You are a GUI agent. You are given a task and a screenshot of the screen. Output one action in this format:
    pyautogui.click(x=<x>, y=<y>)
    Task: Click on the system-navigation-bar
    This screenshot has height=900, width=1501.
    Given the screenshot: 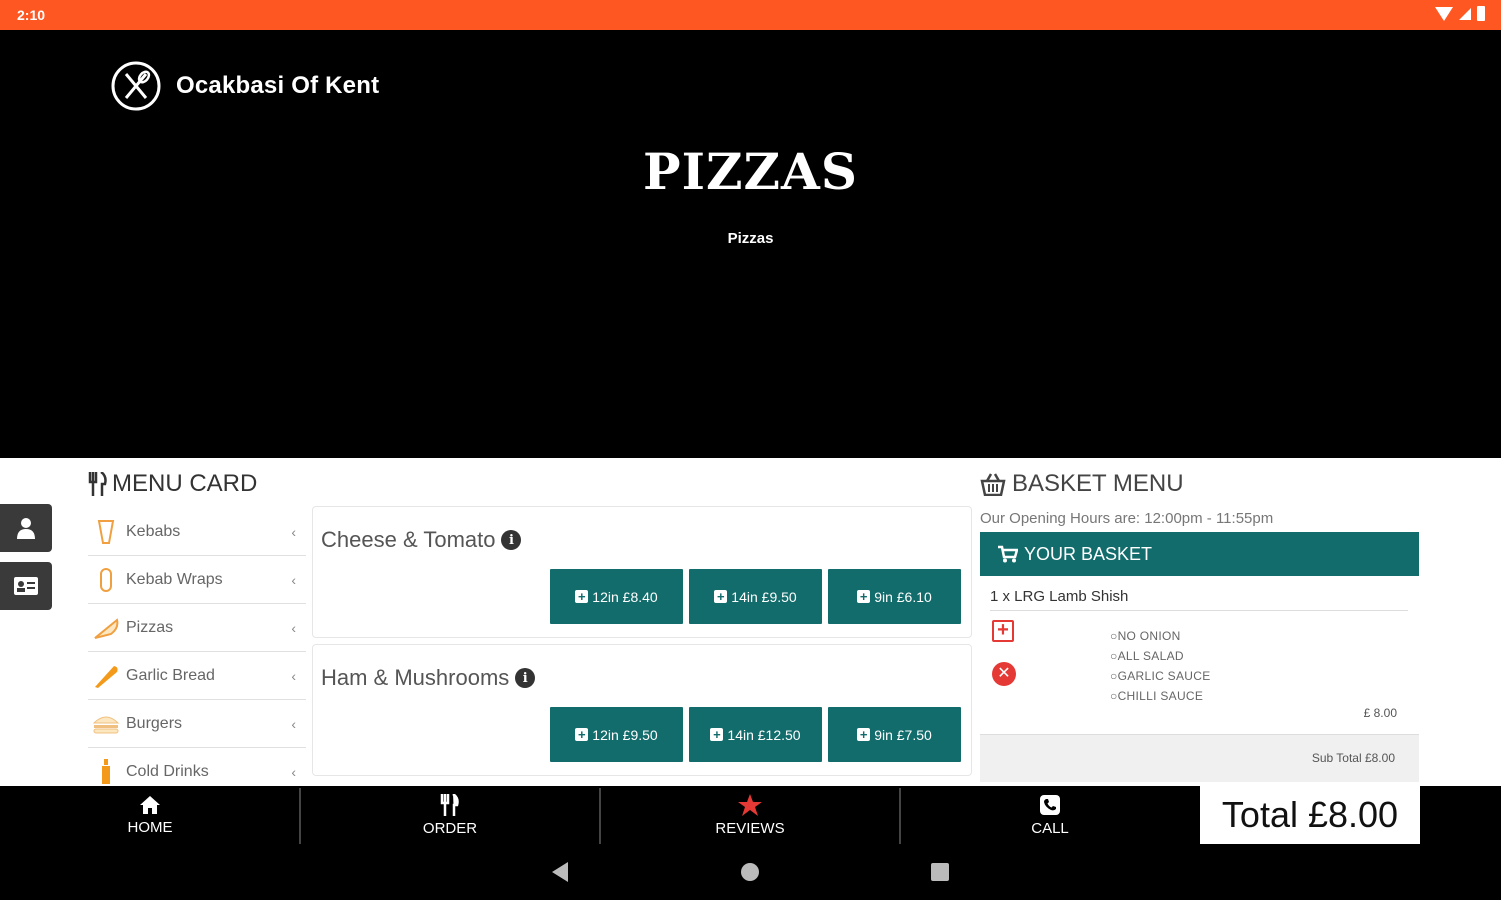 What is the action you would take?
    pyautogui.click(x=750, y=872)
    